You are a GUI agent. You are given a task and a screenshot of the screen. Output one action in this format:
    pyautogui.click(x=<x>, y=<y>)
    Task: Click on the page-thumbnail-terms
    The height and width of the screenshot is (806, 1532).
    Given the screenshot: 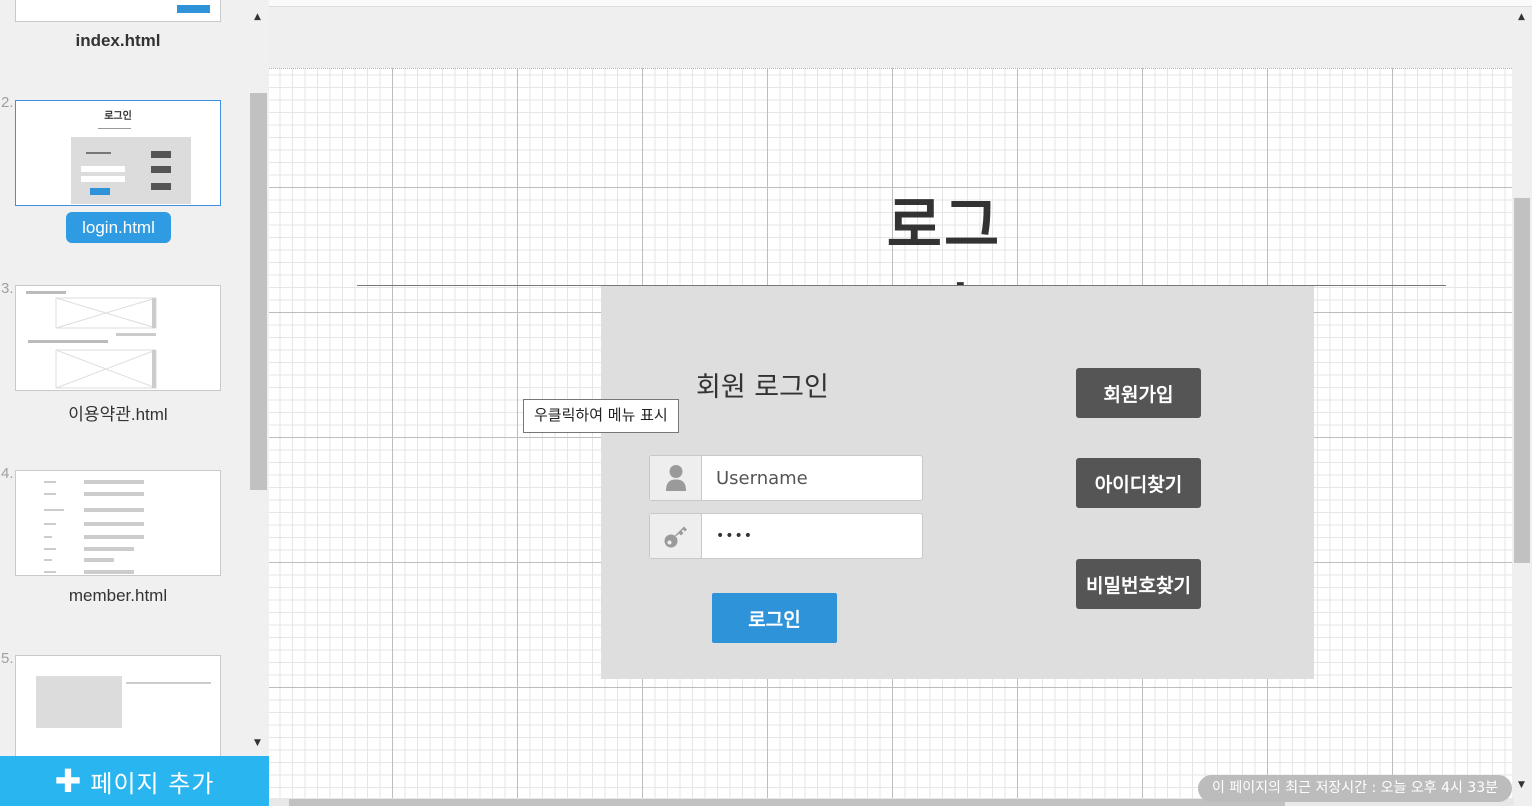 What is the action you would take?
    pyautogui.click(x=118, y=338)
    